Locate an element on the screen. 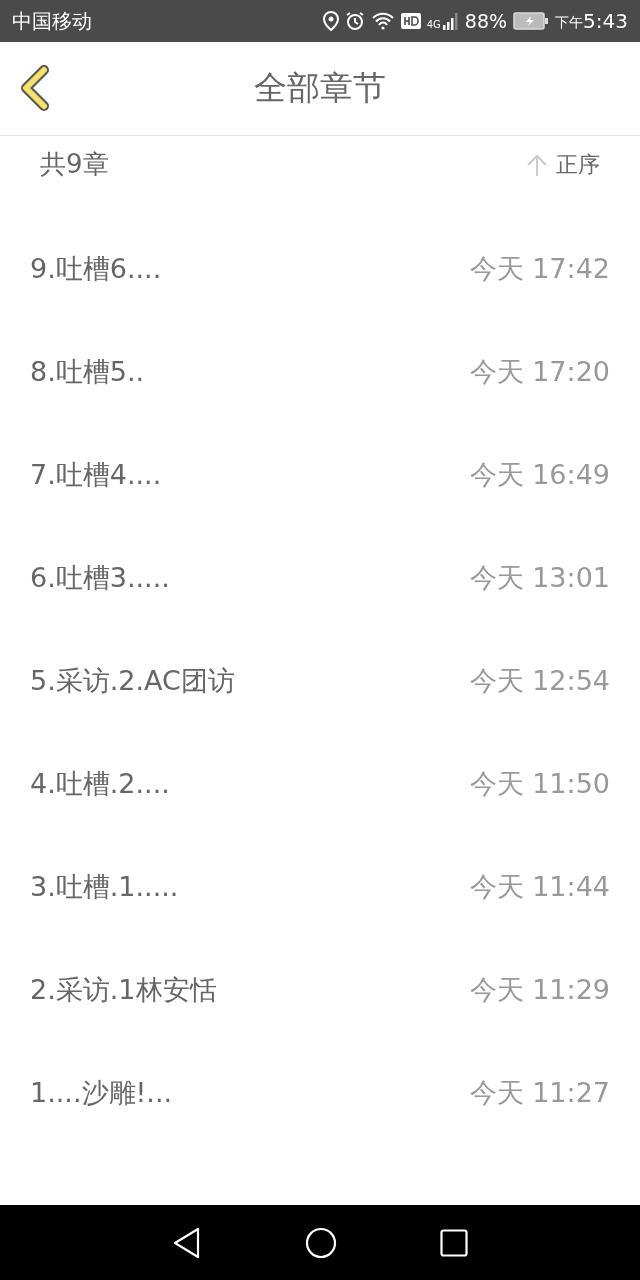  chapter-item: 2.采访.1林安恬 今天 11:29 is located at coordinates (320, 989).